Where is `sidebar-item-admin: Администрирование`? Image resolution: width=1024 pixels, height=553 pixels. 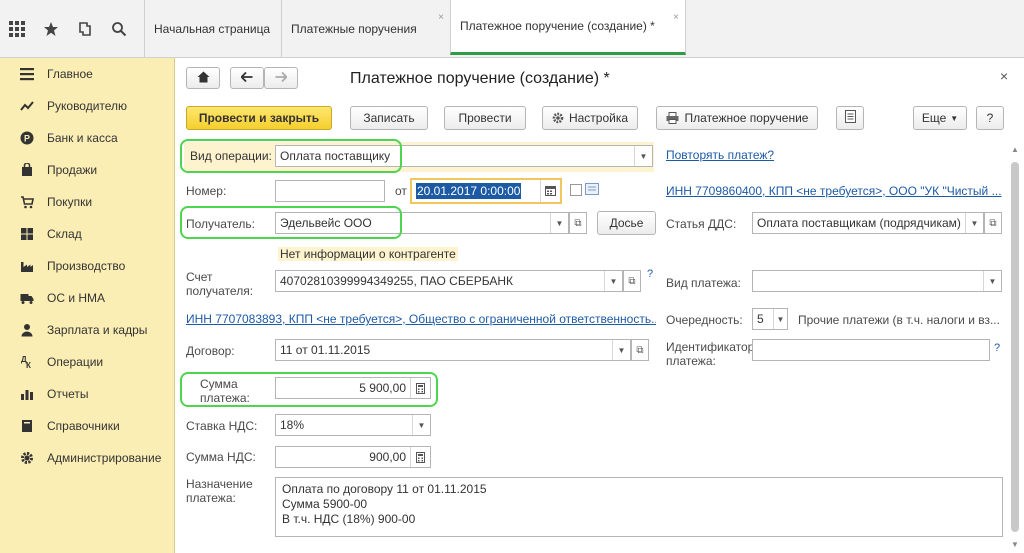
sidebar-item-admin: Администрирование is located at coordinates (87, 458).